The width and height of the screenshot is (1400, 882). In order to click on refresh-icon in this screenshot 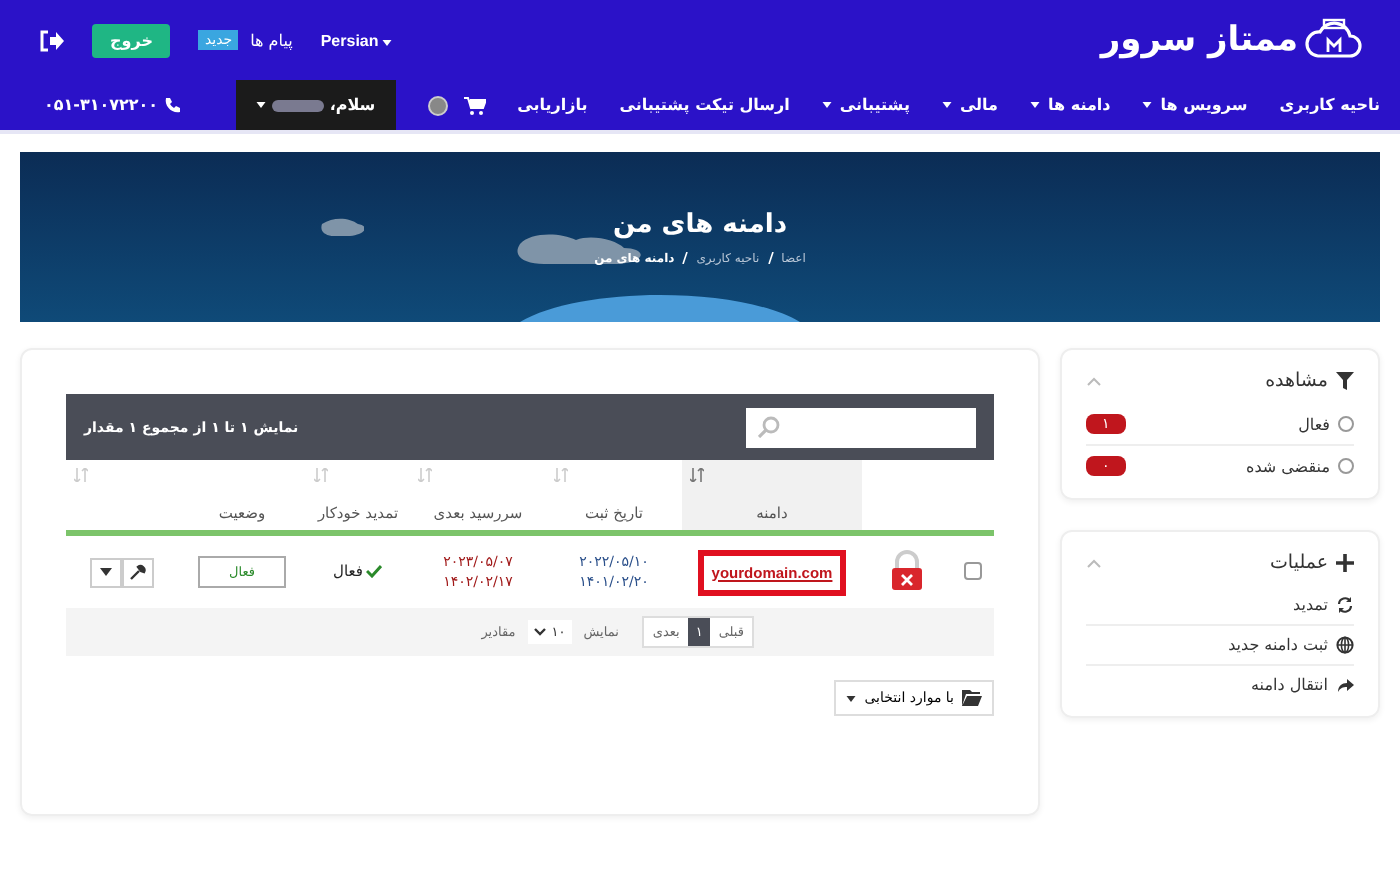, I will do `click(1345, 605)`.